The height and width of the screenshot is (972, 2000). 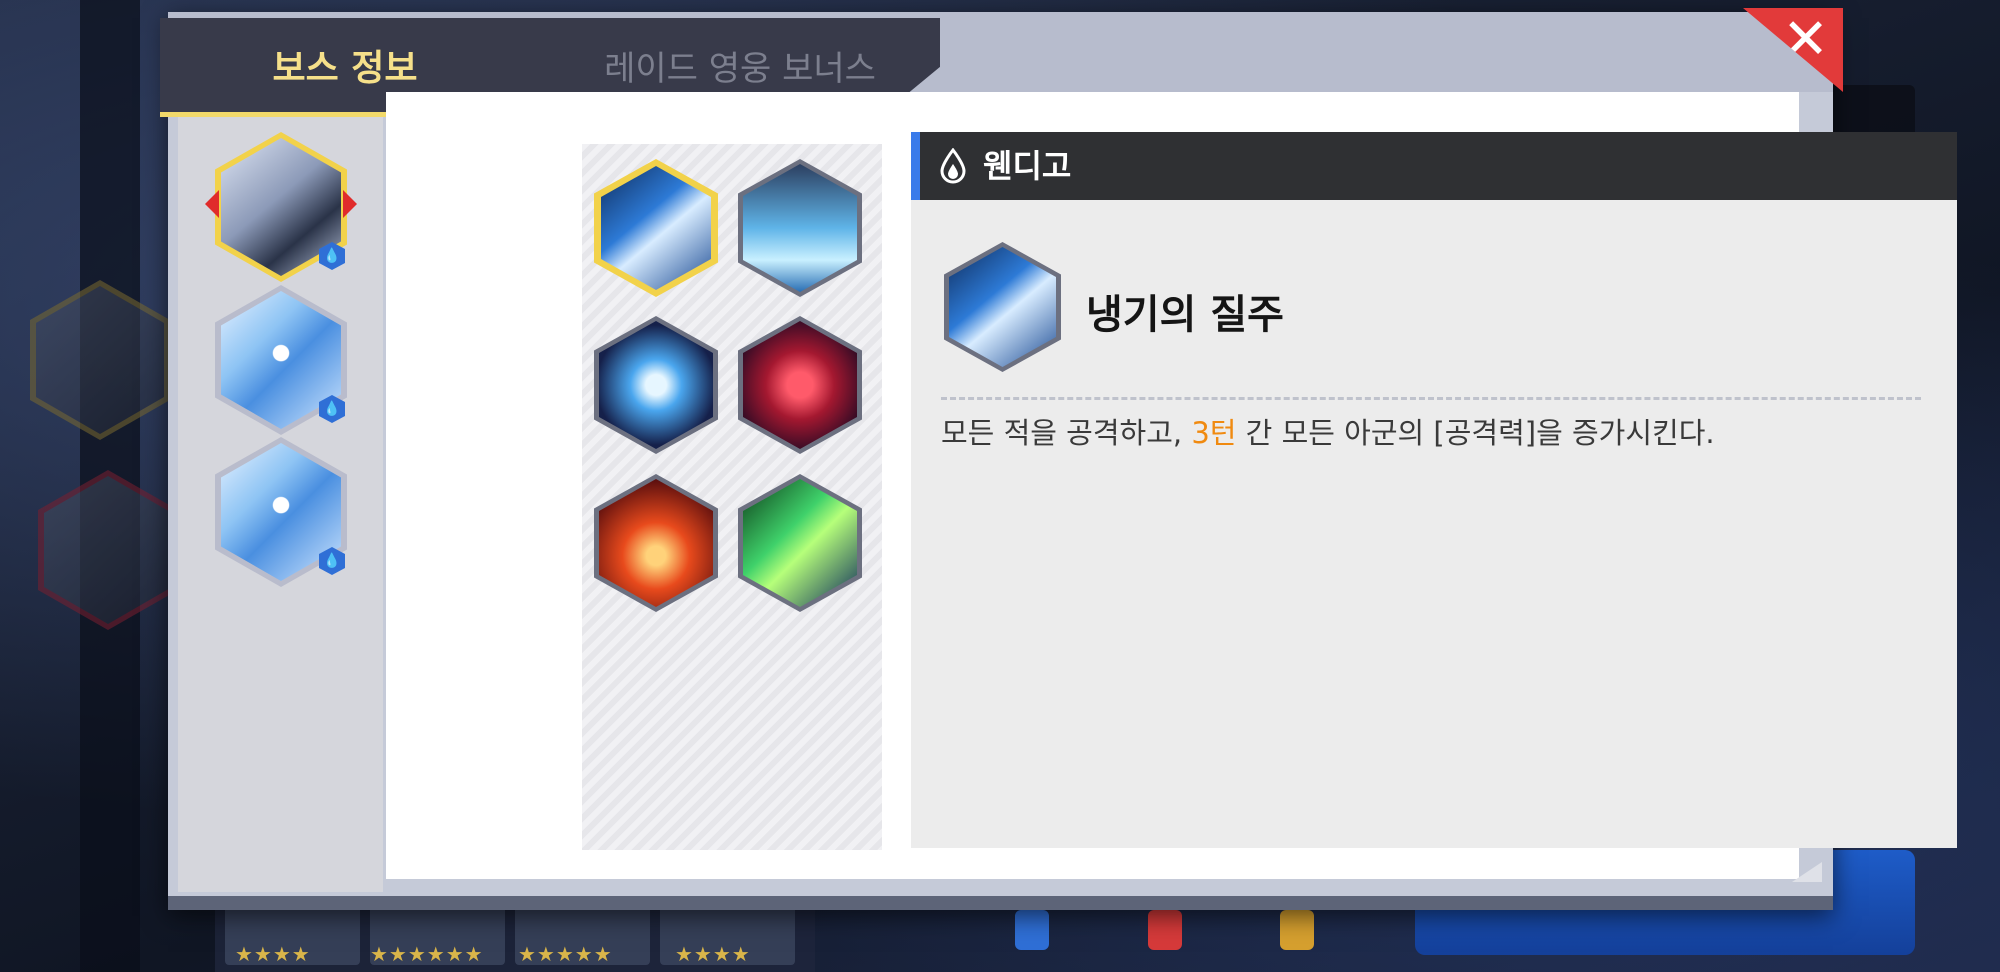 I want to click on boss-name-header: 웬디고, so click(x=1434, y=166).